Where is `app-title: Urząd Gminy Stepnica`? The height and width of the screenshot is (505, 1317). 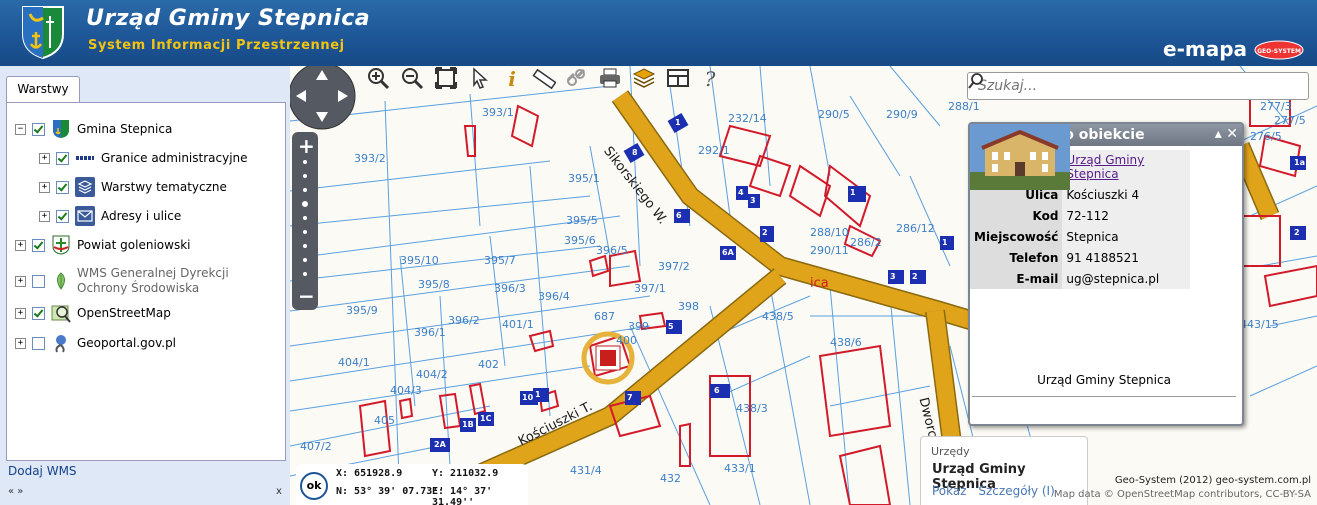
app-title: Urząd Gminy Stepnica is located at coordinates (228, 18).